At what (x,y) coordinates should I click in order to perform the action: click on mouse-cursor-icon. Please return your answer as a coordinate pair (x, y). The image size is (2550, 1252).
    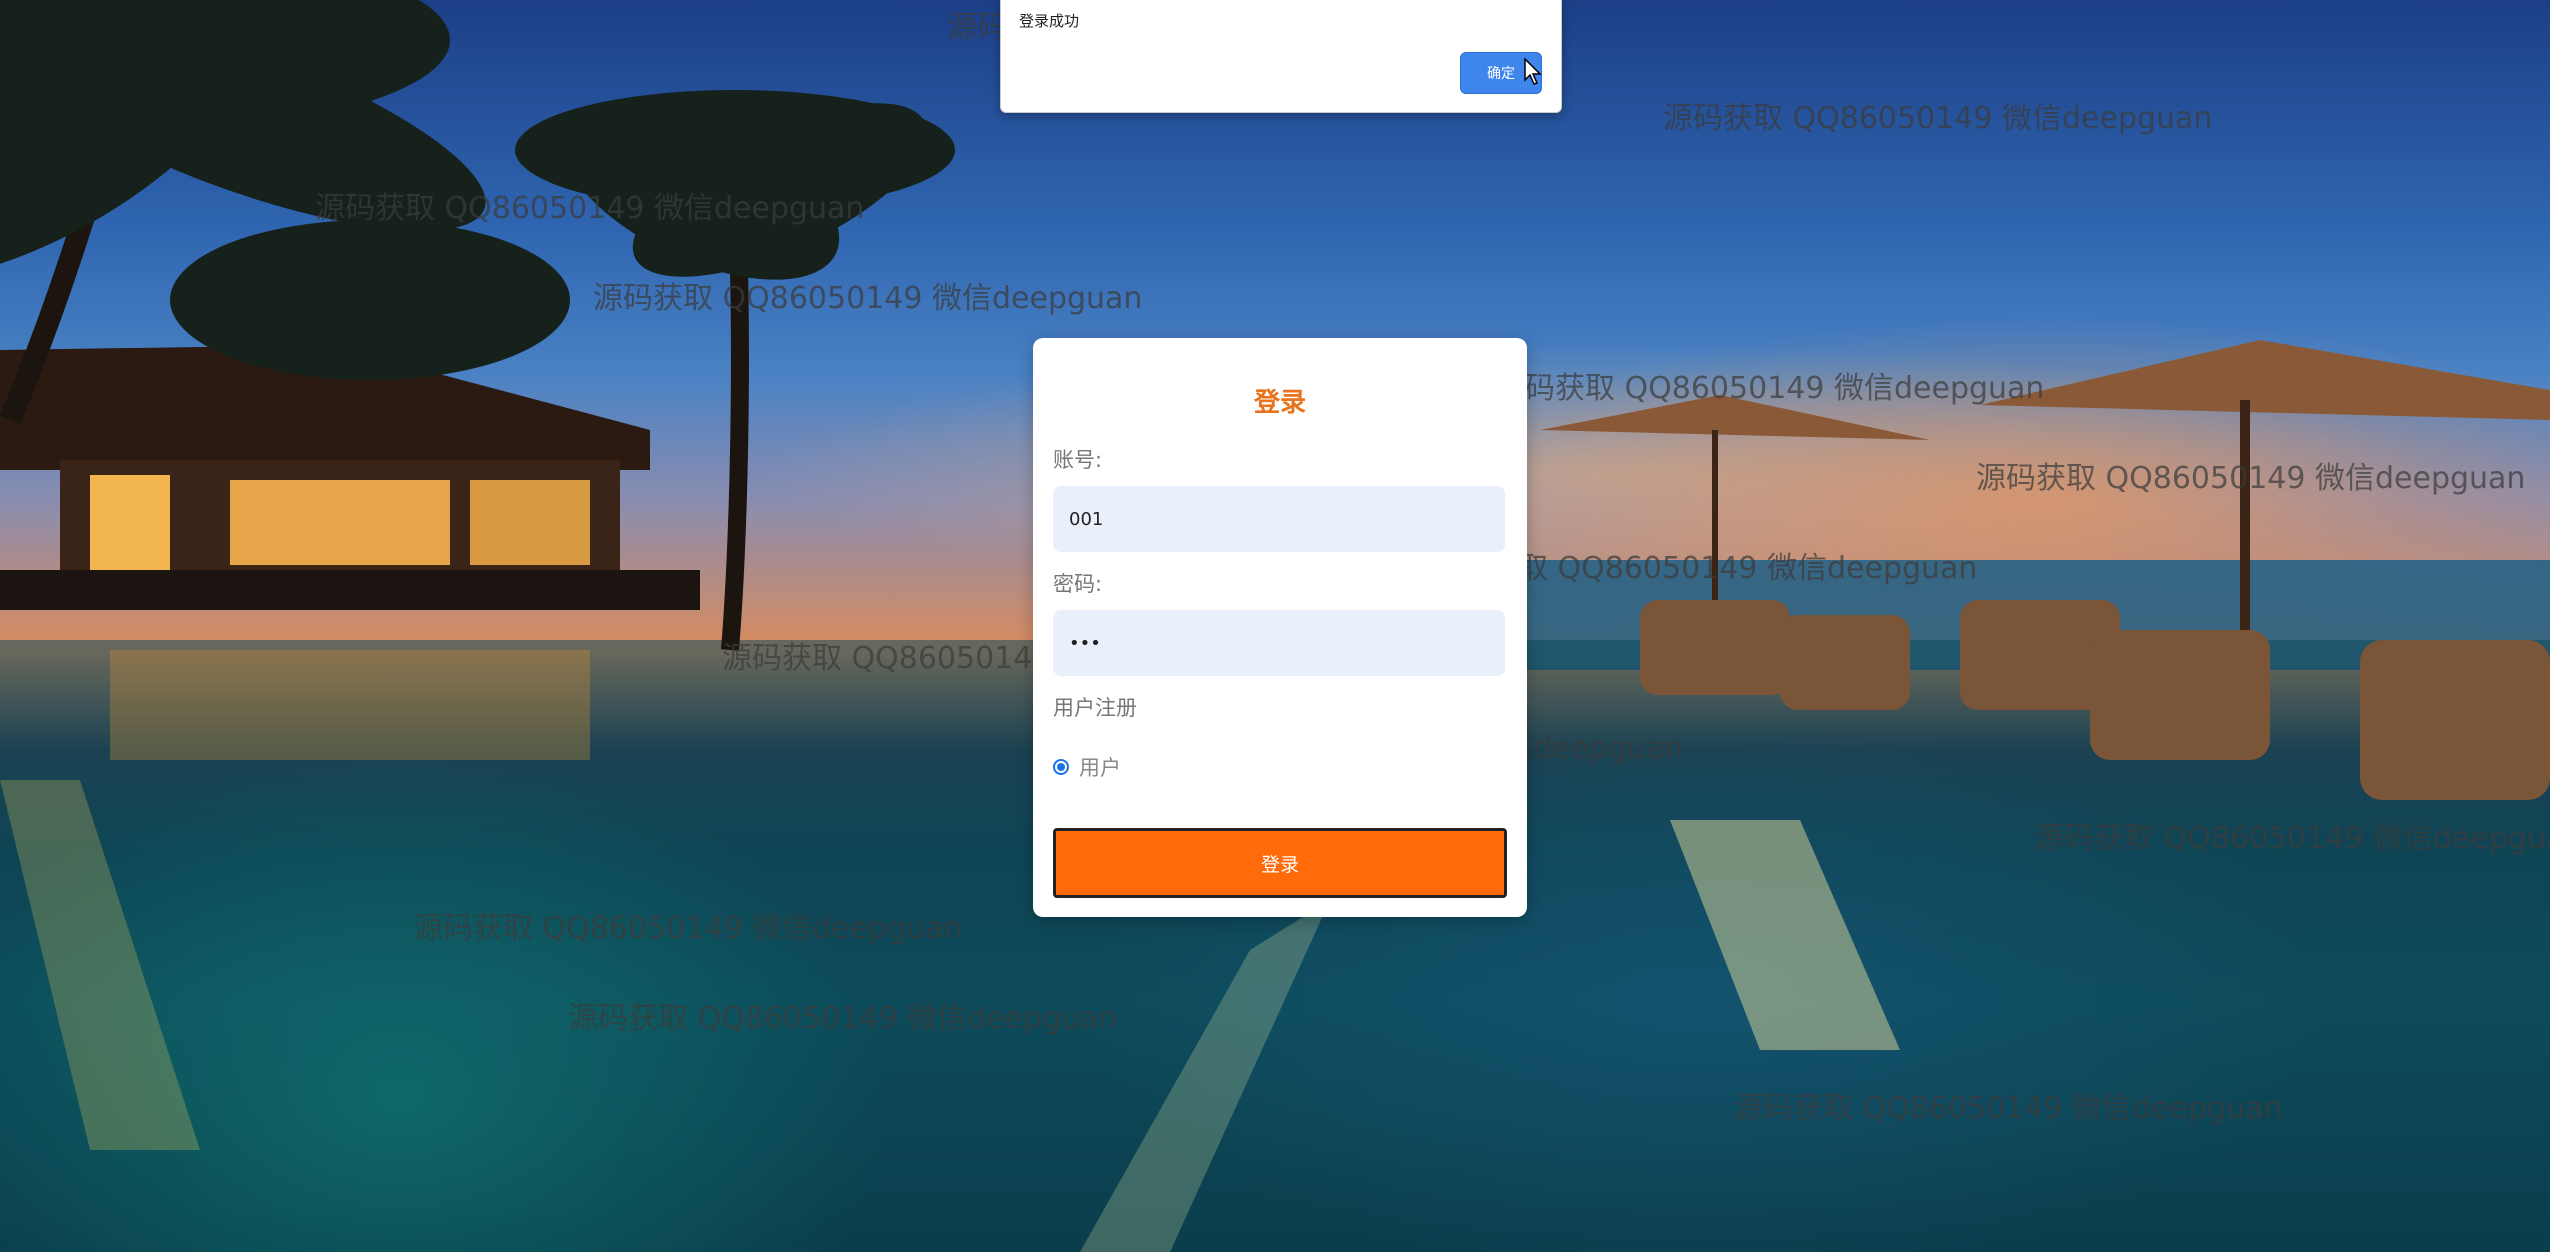
    Looking at the image, I should click on (1533, 71).